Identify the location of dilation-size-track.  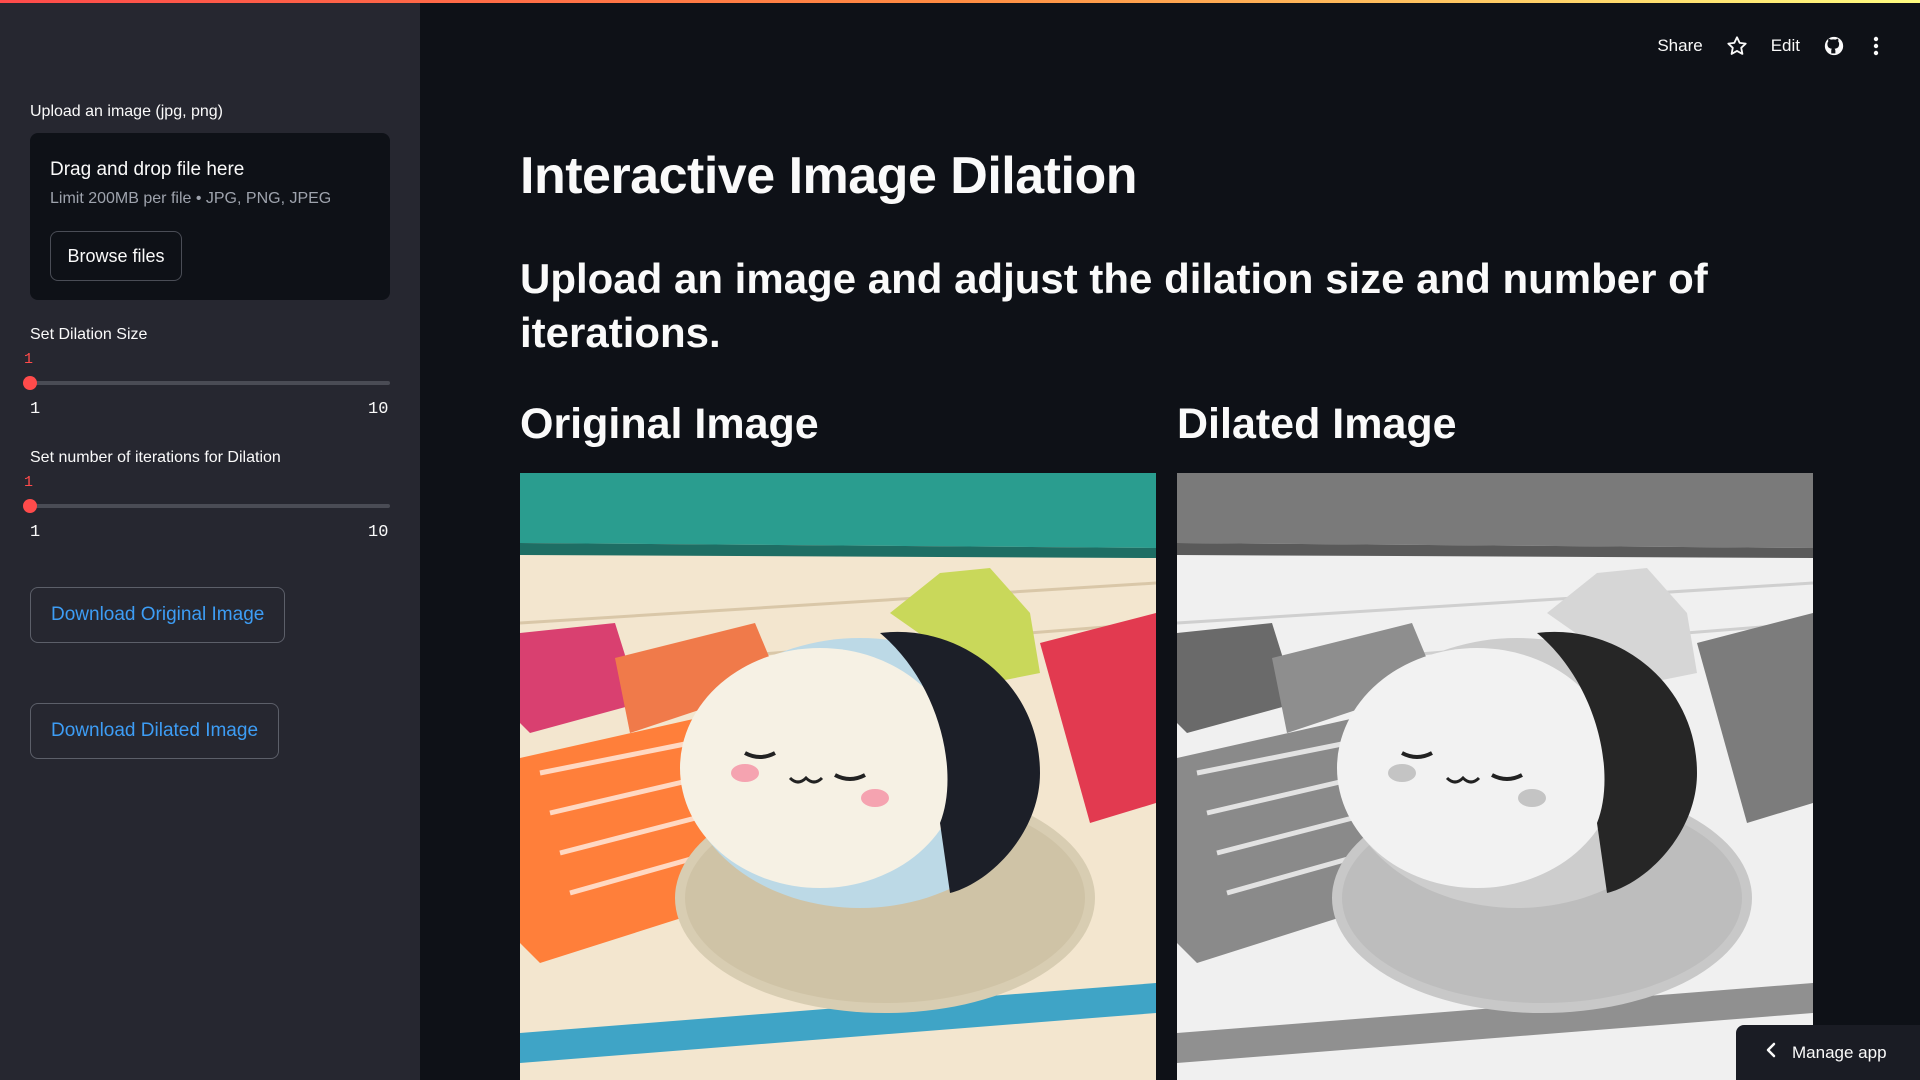
(210, 383).